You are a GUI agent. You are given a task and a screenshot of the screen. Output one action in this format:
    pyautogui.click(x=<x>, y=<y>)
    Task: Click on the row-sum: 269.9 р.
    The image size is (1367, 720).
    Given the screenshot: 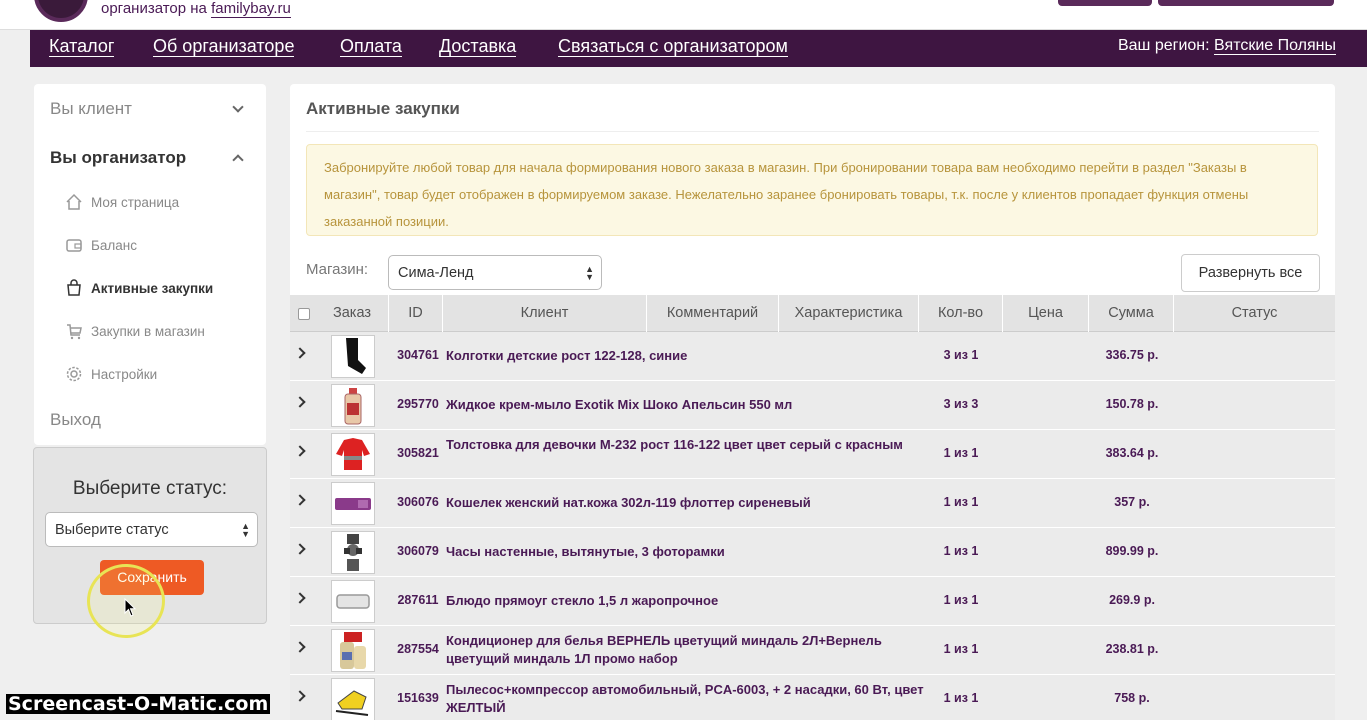 What is the action you would take?
    pyautogui.click(x=1132, y=600)
    